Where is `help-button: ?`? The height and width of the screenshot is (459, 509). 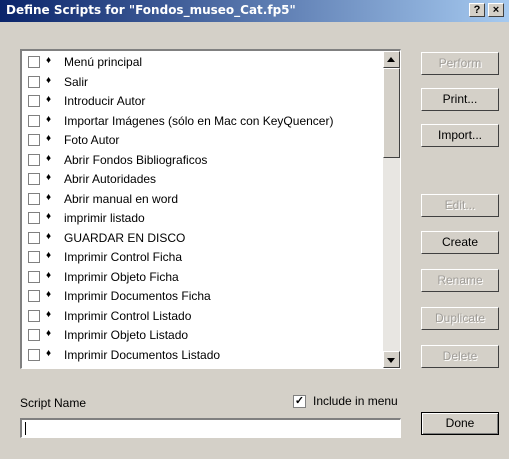
help-button: ? is located at coordinates (477, 10).